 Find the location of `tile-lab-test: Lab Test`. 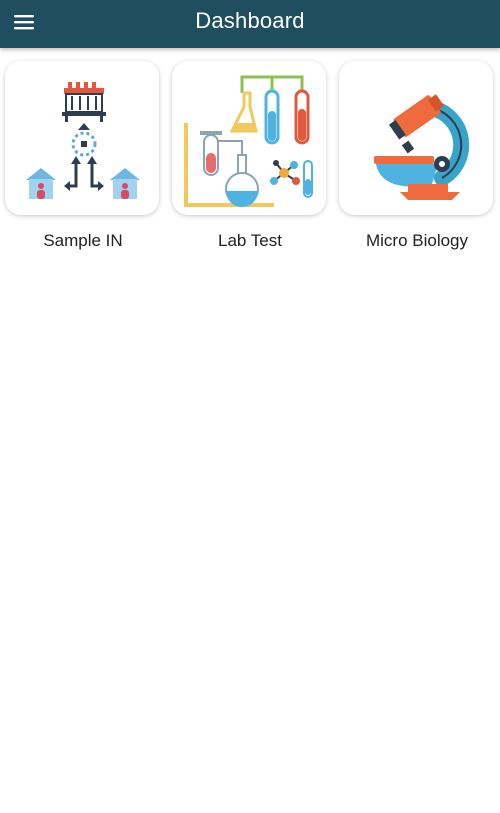

tile-lab-test: Lab Test is located at coordinates (250, 156).